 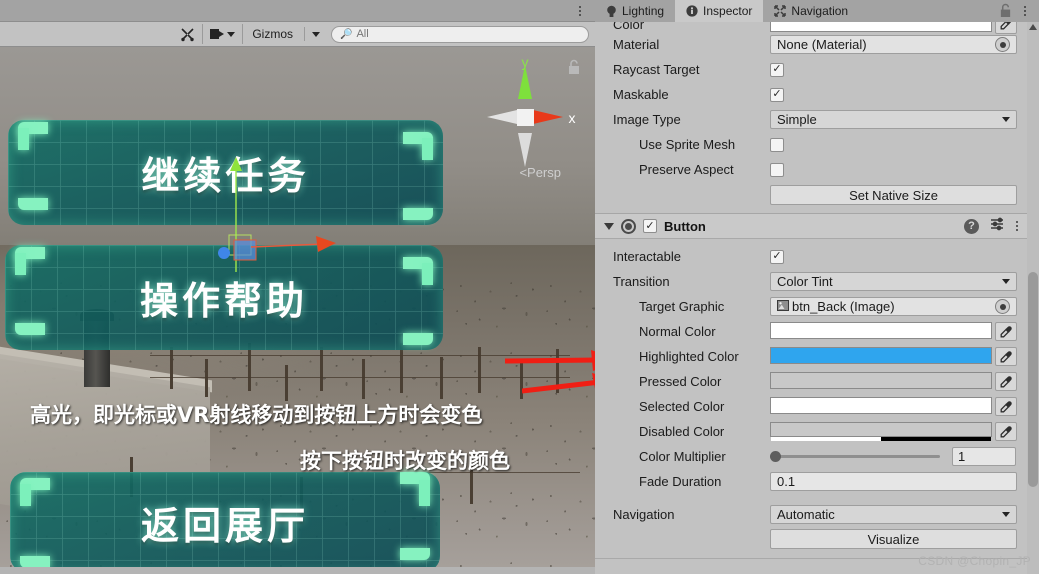 What do you see at coordinates (811, 226) in the screenshot?
I see `component-header-button: ✓ Button ?` at bounding box center [811, 226].